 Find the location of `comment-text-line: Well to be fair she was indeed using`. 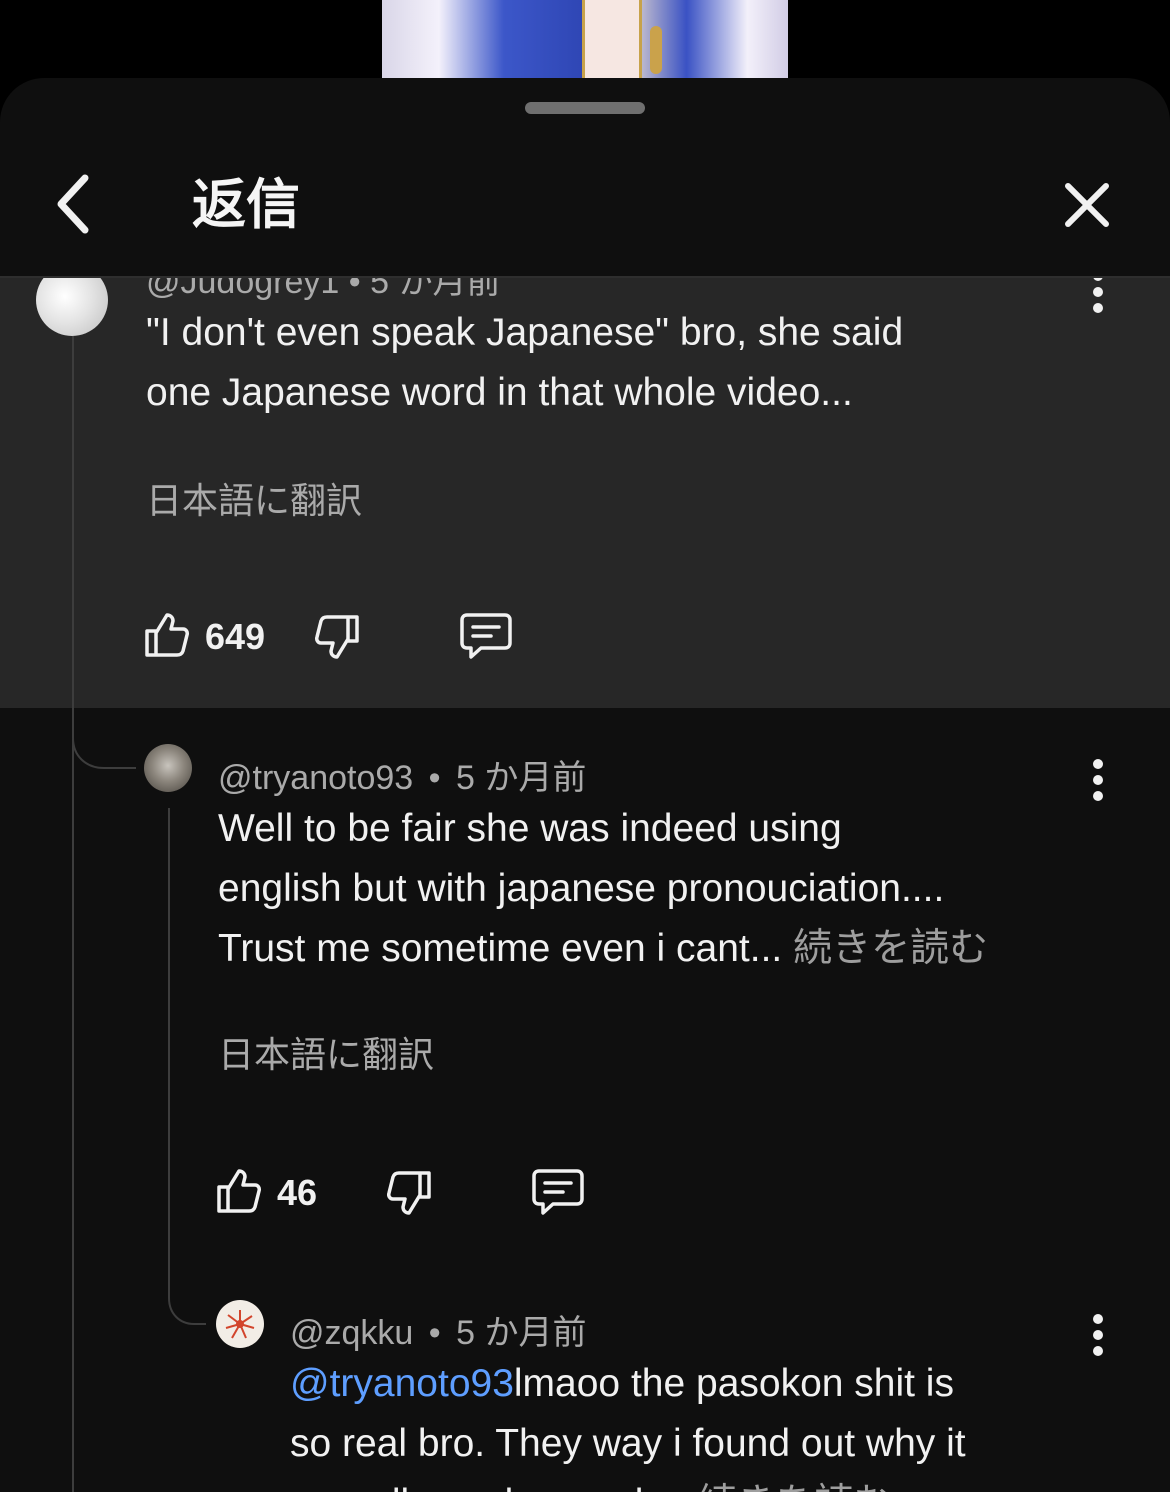

comment-text-line: Well to be fair she was indeed using is located at coordinates (530, 828).